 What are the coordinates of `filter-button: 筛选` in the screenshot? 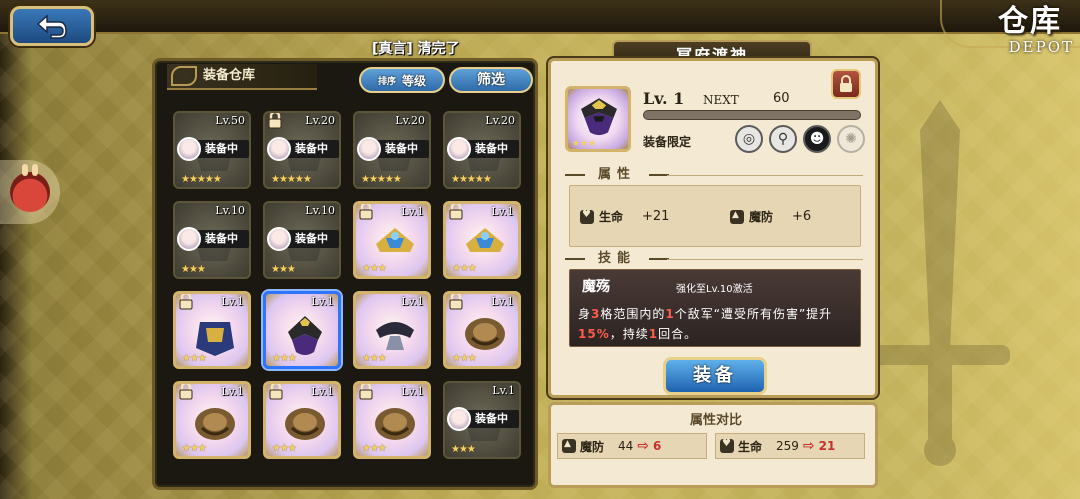 It's located at (491, 80).